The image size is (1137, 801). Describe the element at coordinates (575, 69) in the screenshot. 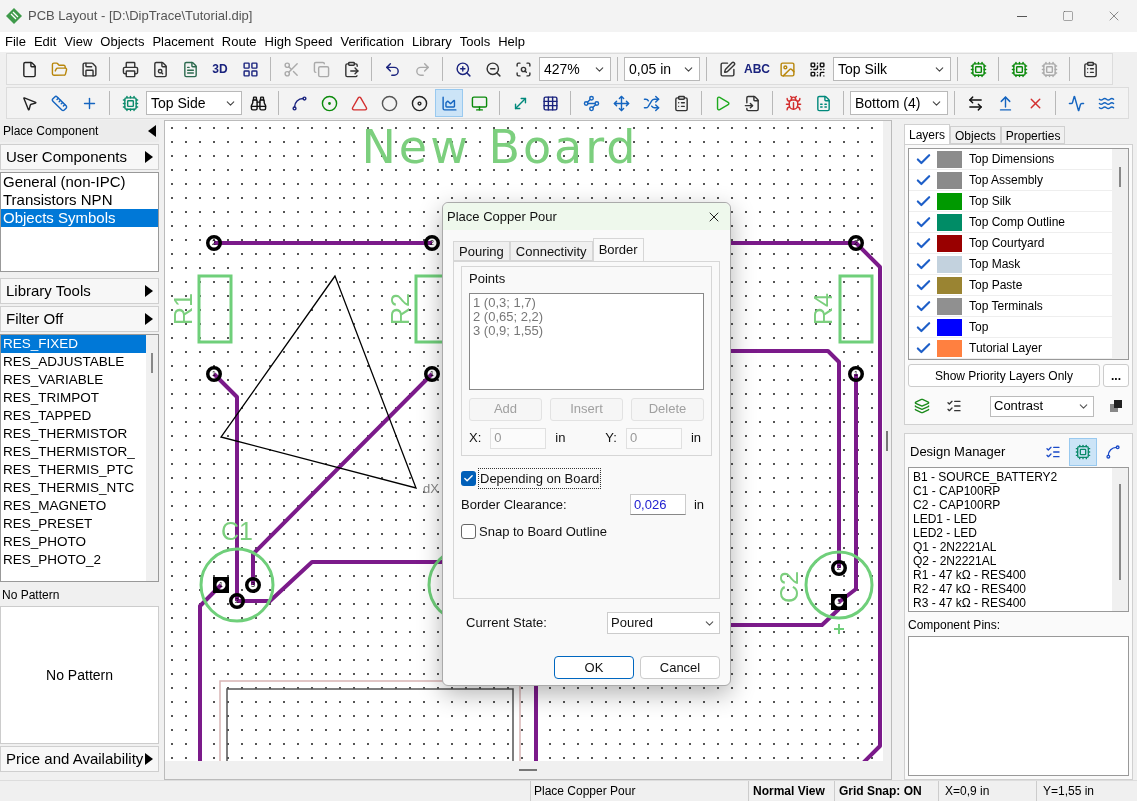

I see `dropdown: 427%` at that location.